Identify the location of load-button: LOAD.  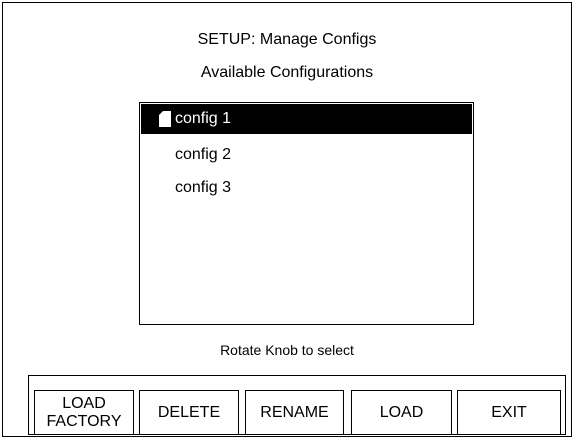
(401, 412).